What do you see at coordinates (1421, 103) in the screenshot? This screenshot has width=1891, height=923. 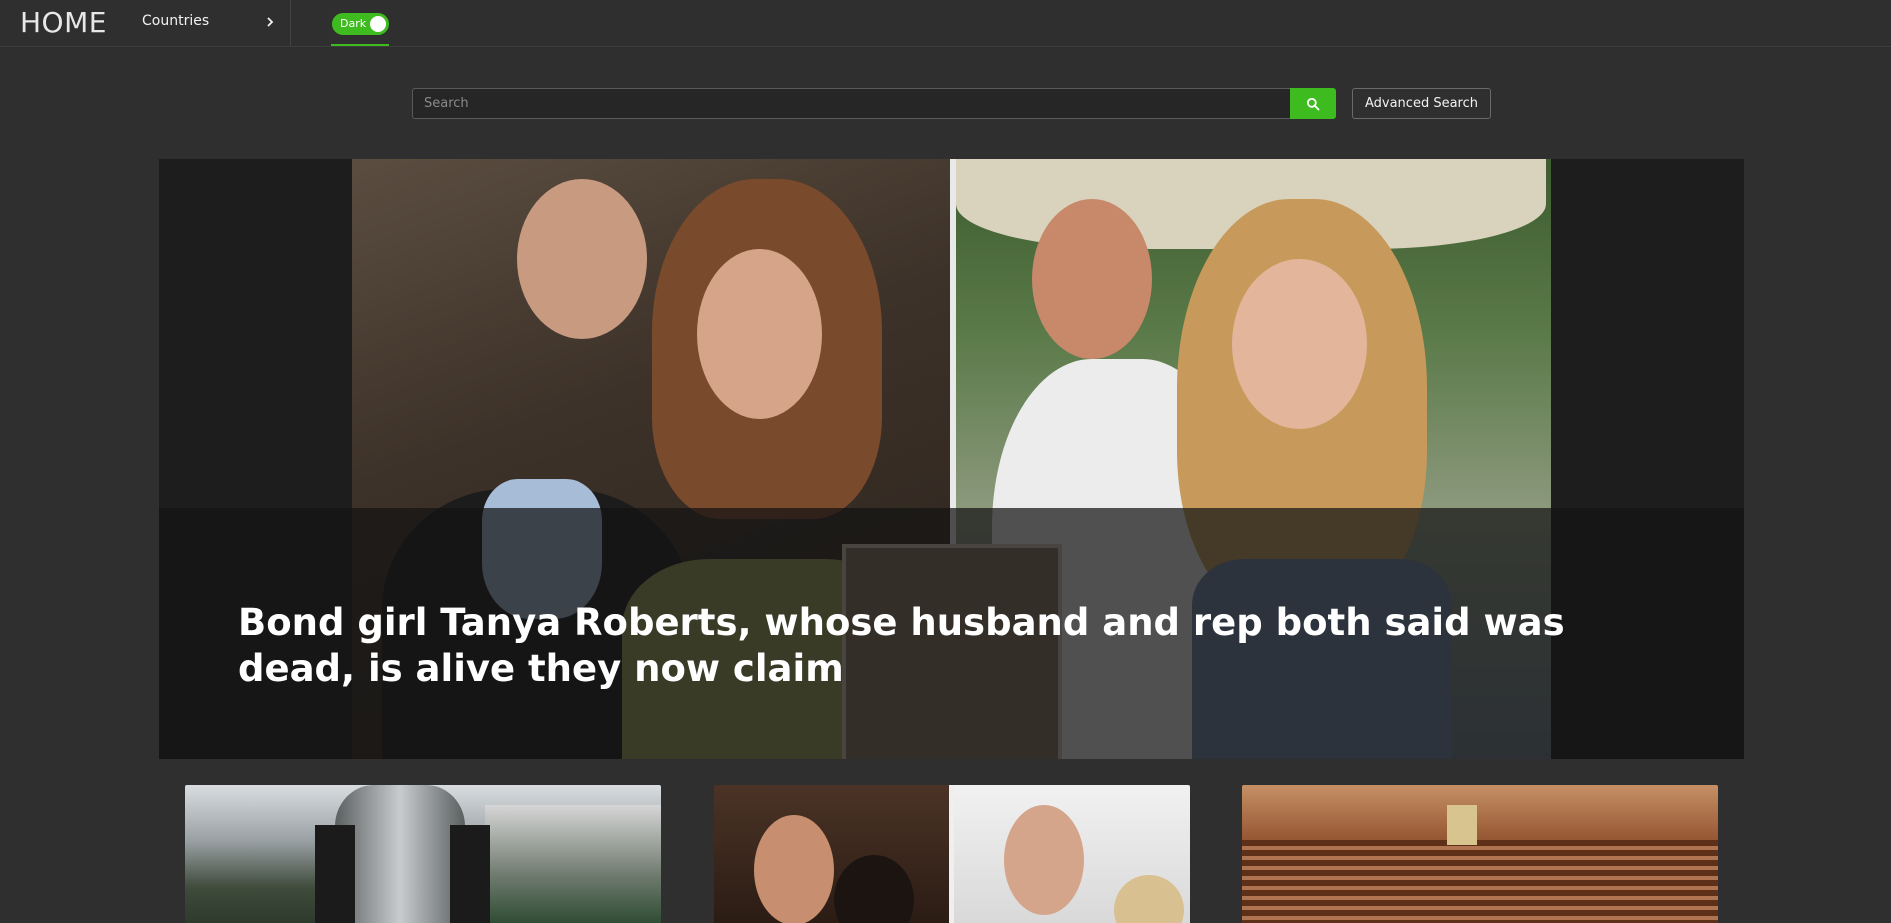 I see `advanced-search-button: Advanced Search` at bounding box center [1421, 103].